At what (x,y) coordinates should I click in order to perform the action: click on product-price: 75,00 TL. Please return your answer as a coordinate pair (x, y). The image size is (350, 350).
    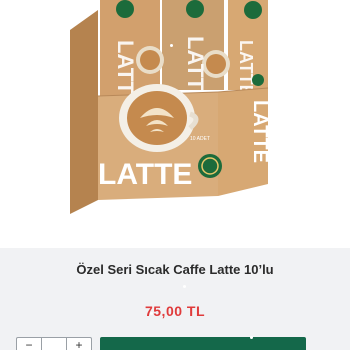
    Looking at the image, I should click on (175, 311).